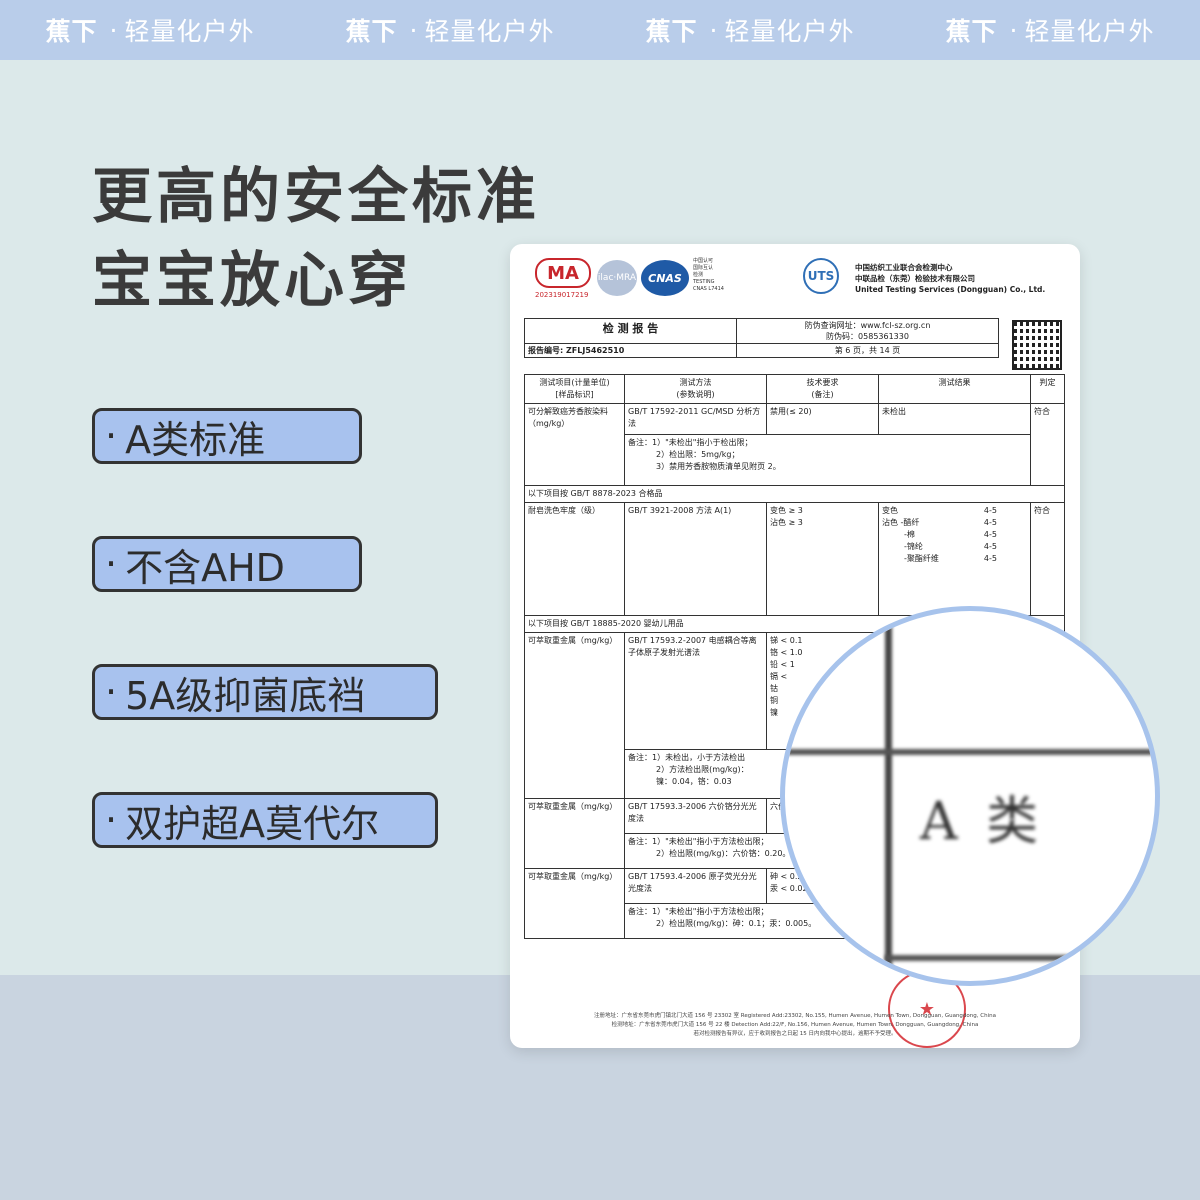  I want to click on table-section-row: 以下项目按 GB/T 8878-2023 合格品, so click(794, 494).